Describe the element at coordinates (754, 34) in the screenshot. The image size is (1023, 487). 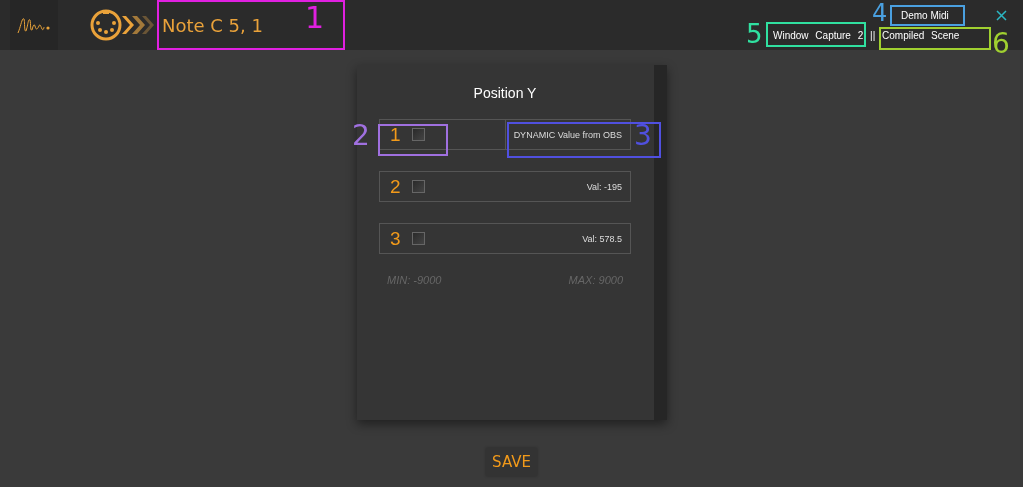
I see `annotation-number: 5` at that location.